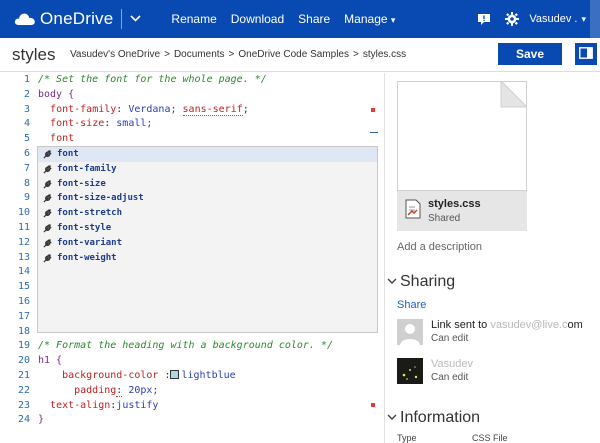 Image resolution: width=600 pixels, height=443 pixels. I want to click on code-line: padding: 20px;, so click(116, 390).